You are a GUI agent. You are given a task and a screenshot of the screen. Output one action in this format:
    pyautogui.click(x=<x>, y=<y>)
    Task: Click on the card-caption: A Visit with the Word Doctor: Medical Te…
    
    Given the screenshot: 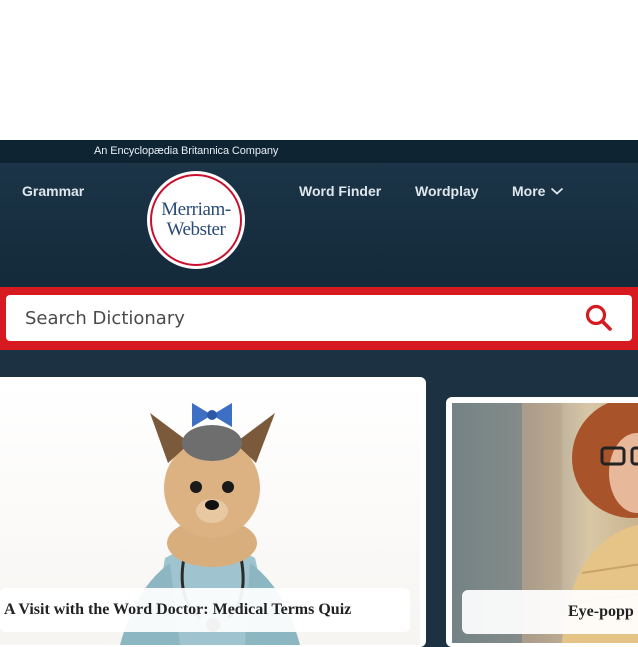 What is the action you would take?
    pyautogui.click(x=205, y=610)
    